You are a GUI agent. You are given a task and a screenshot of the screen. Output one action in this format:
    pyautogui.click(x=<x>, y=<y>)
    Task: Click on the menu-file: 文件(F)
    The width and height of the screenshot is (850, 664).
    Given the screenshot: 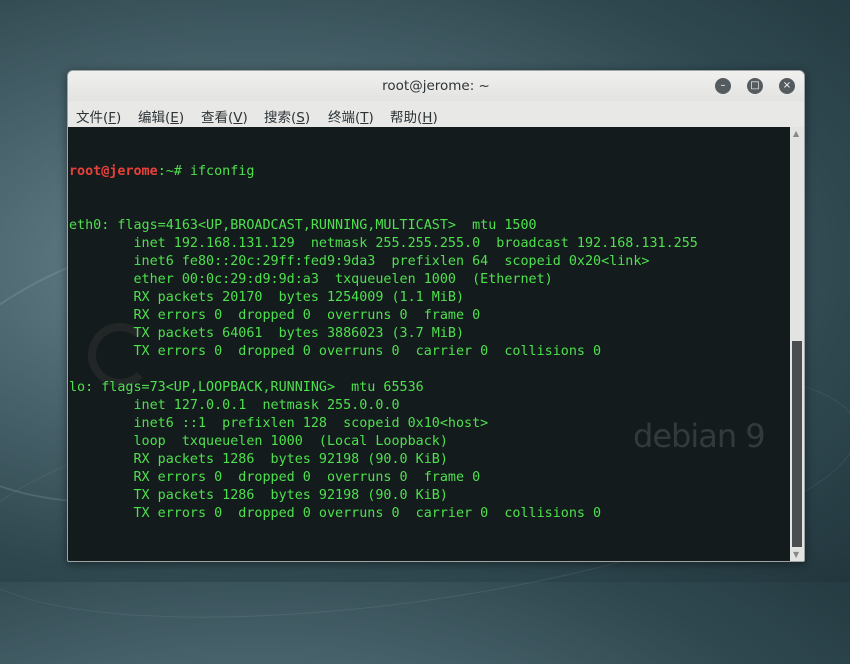 What is the action you would take?
    pyautogui.click(x=98, y=116)
    